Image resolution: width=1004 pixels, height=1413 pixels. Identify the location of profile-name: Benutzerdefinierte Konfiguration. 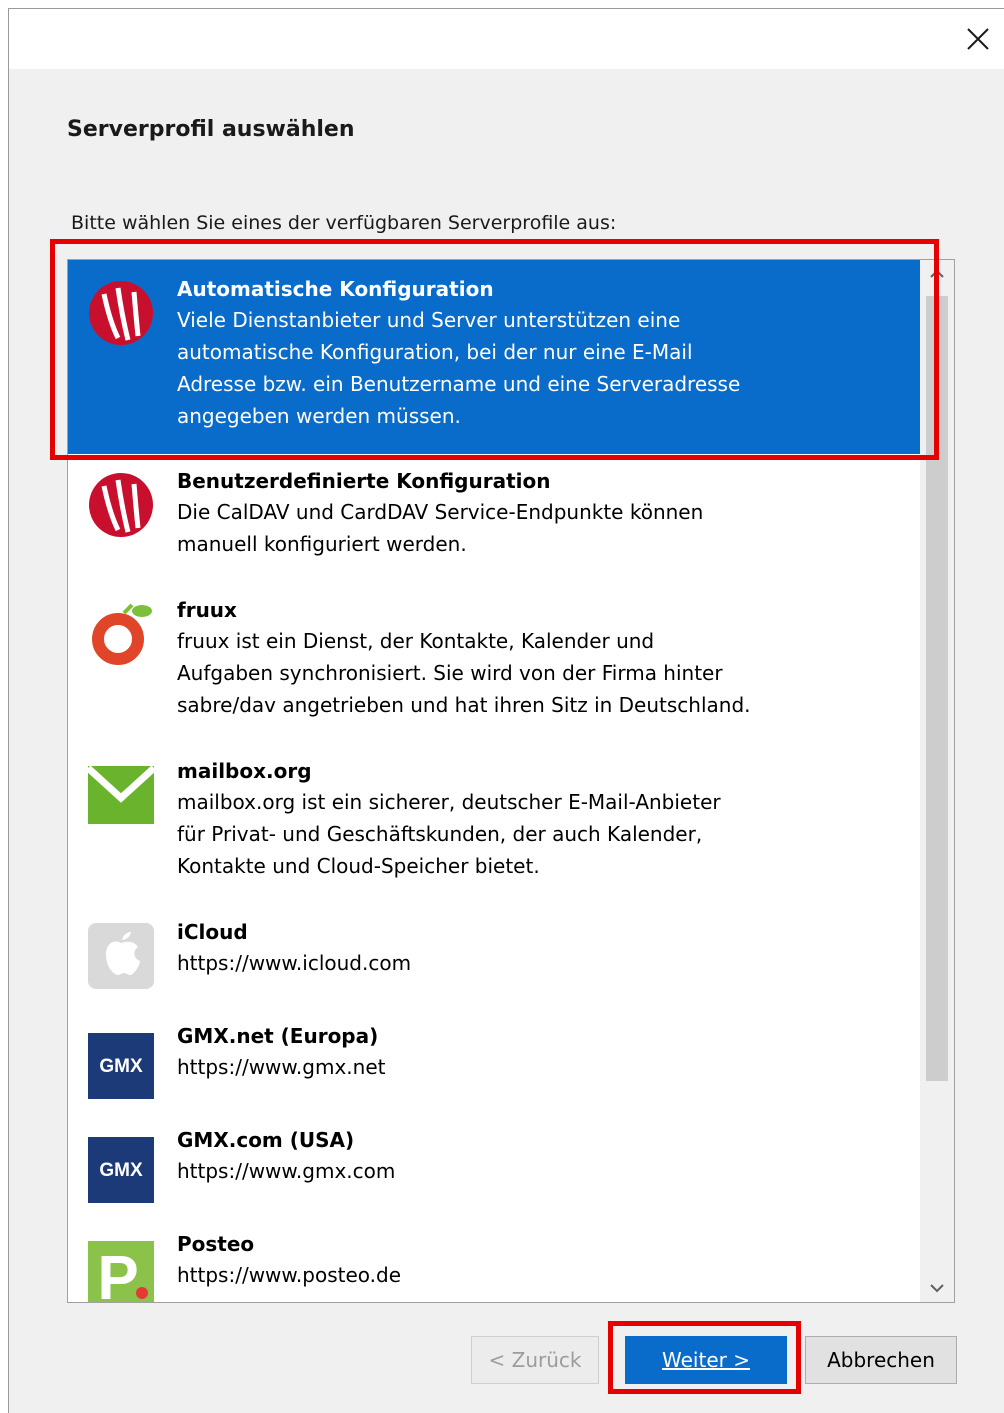
(364, 481).